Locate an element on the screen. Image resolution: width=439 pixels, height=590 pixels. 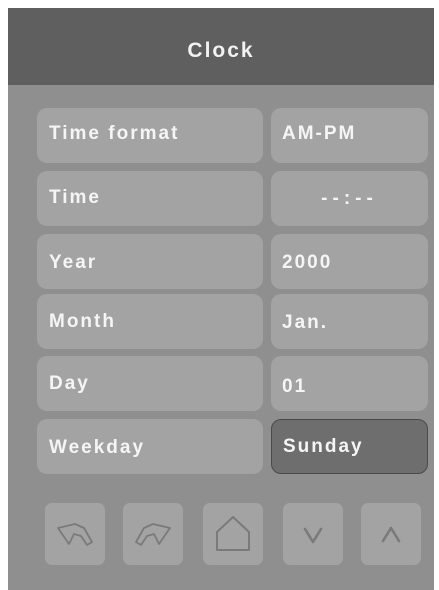
weekday-value-button: Sunday is located at coordinates (349, 446).